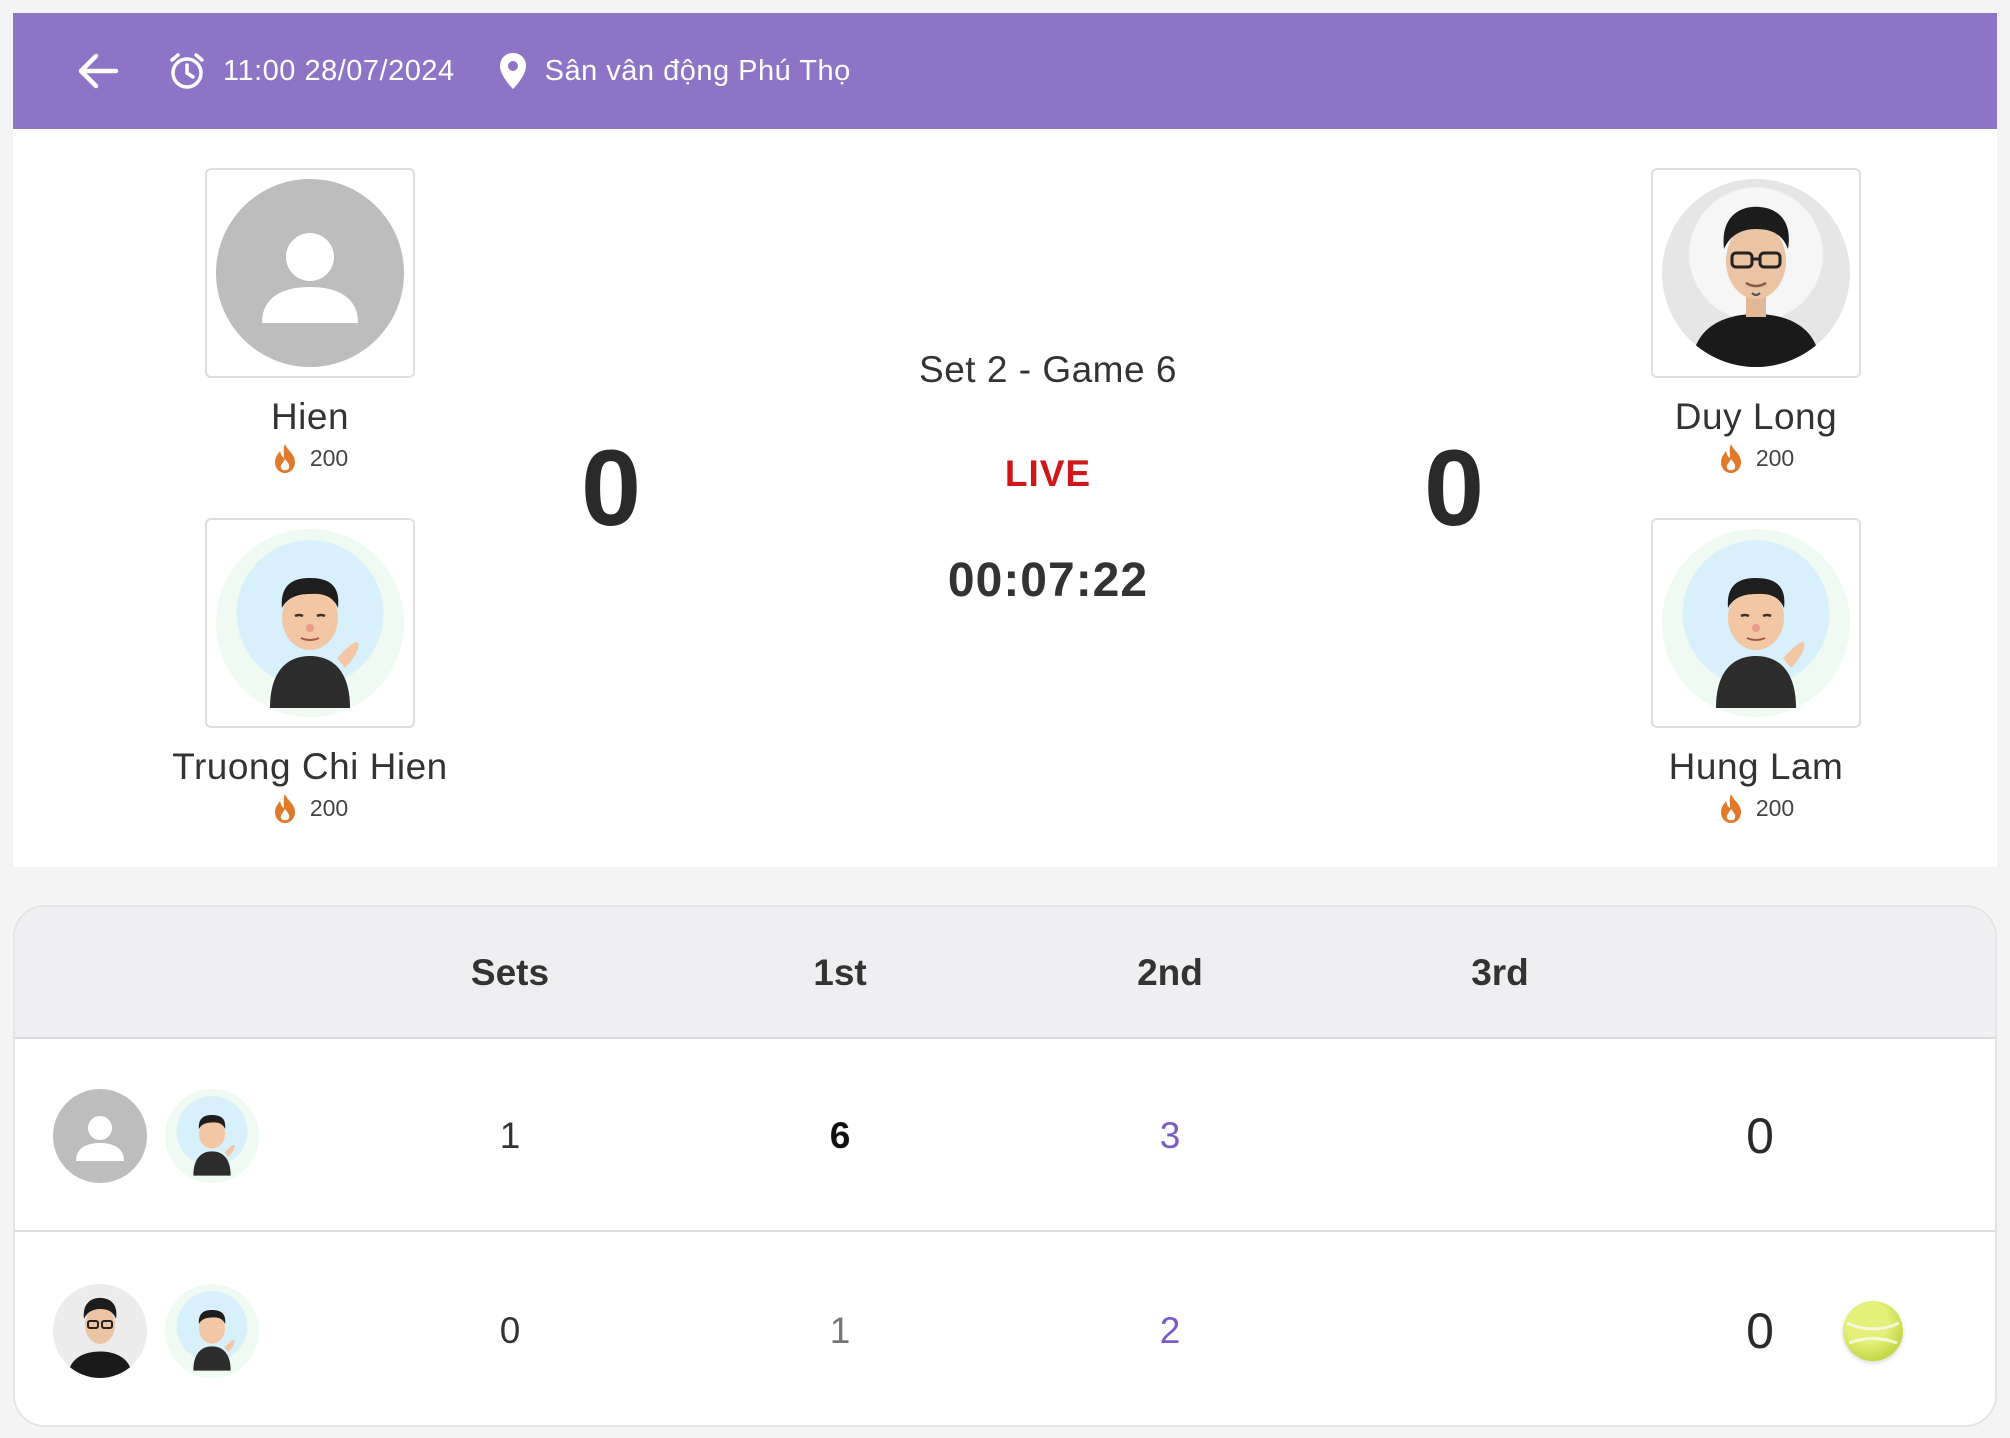 This screenshot has width=2010, height=1438. I want to click on live-badge: LIVE, so click(1048, 473).